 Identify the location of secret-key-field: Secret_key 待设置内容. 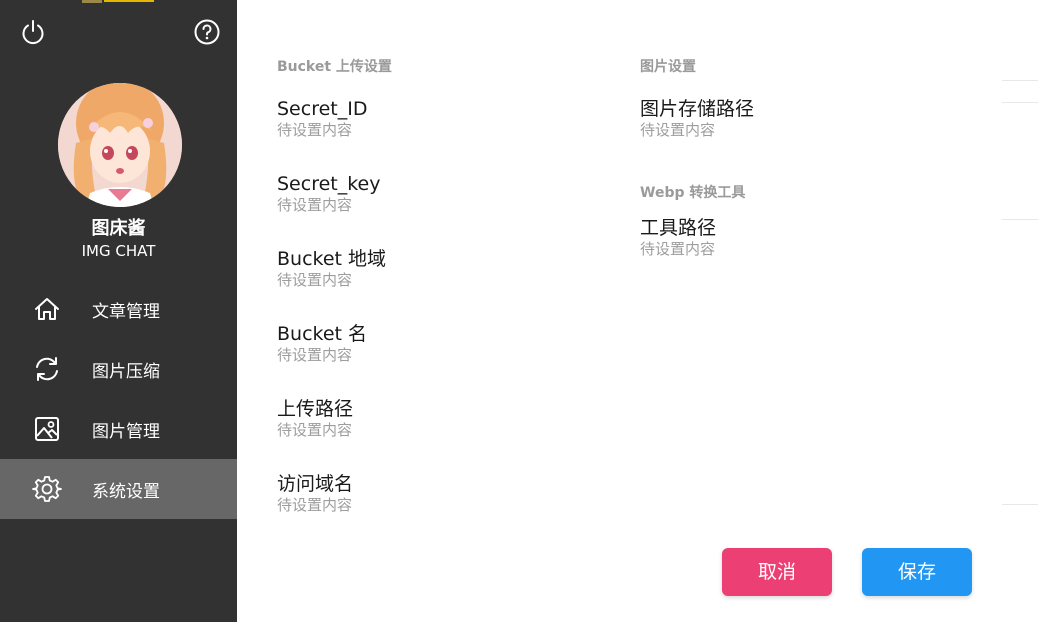
(329, 193).